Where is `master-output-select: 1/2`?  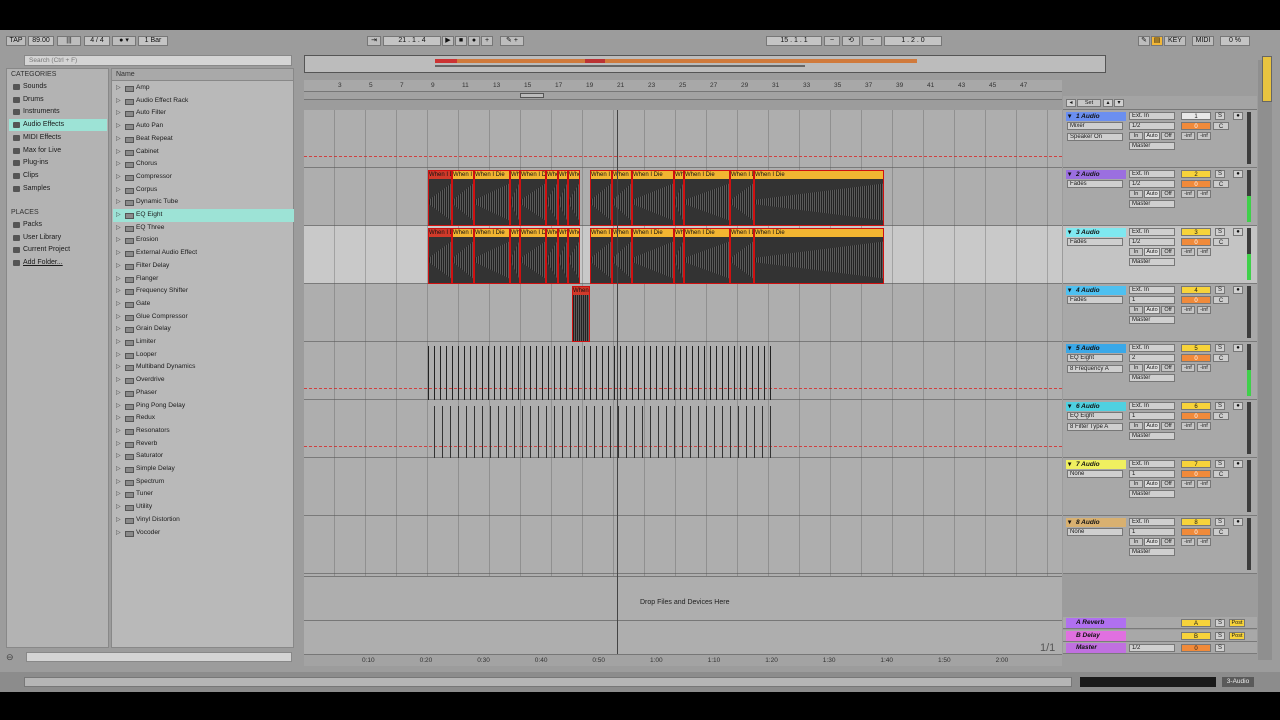 master-output-select: 1/2 is located at coordinates (1152, 648).